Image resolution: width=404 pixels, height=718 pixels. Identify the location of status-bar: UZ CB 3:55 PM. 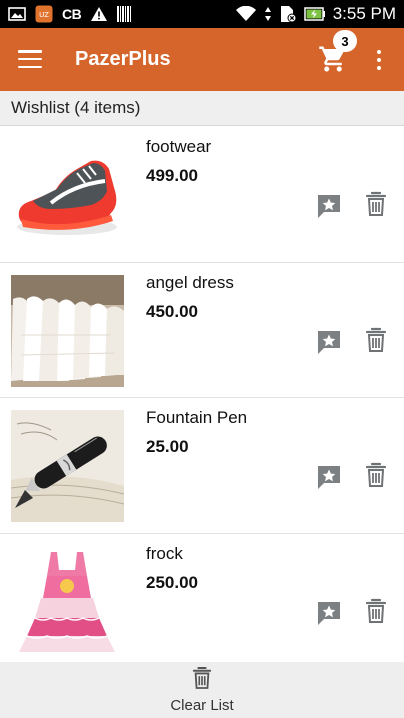
(202, 14).